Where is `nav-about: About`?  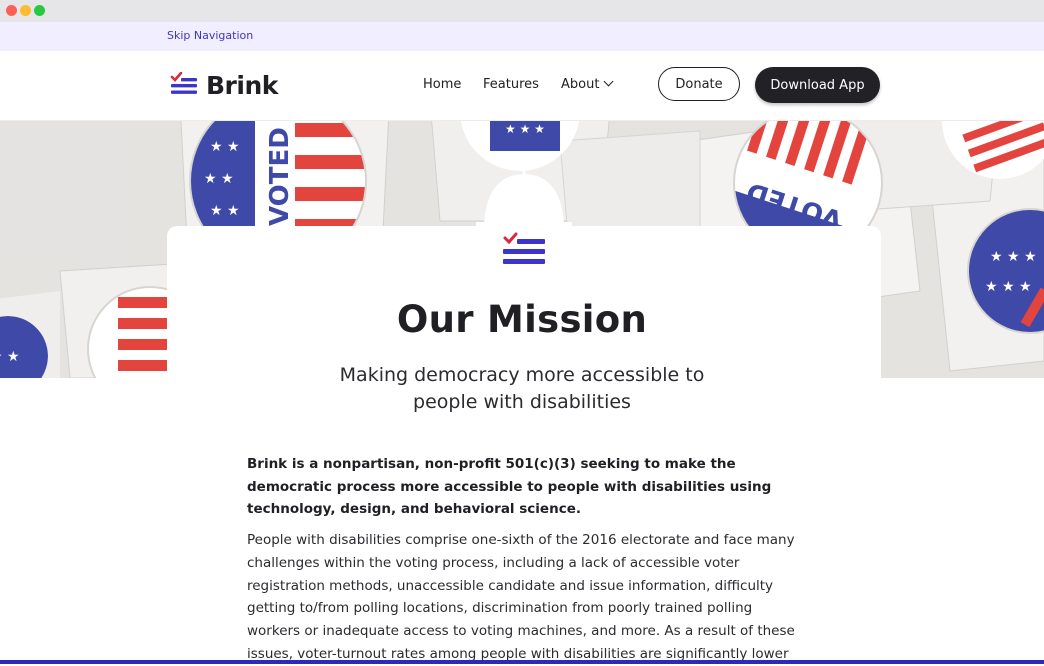
nav-about: About is located at coordinates (587, 84).